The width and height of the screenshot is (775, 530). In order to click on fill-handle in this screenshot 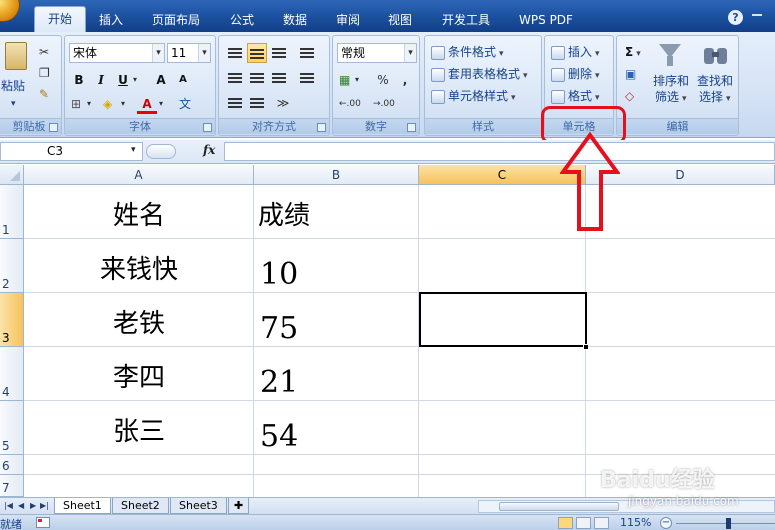, I will do `click(586, 347)`.